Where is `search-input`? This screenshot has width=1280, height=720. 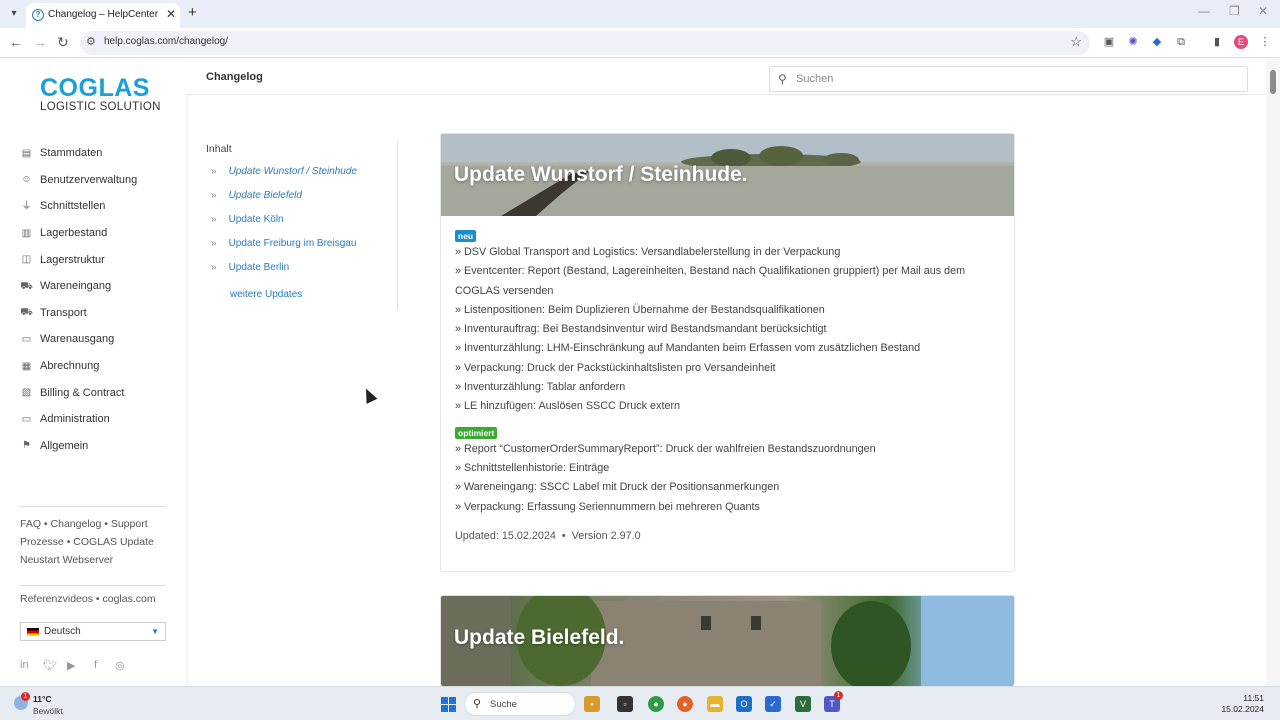 search-input is located at coordinates (1016, 79).